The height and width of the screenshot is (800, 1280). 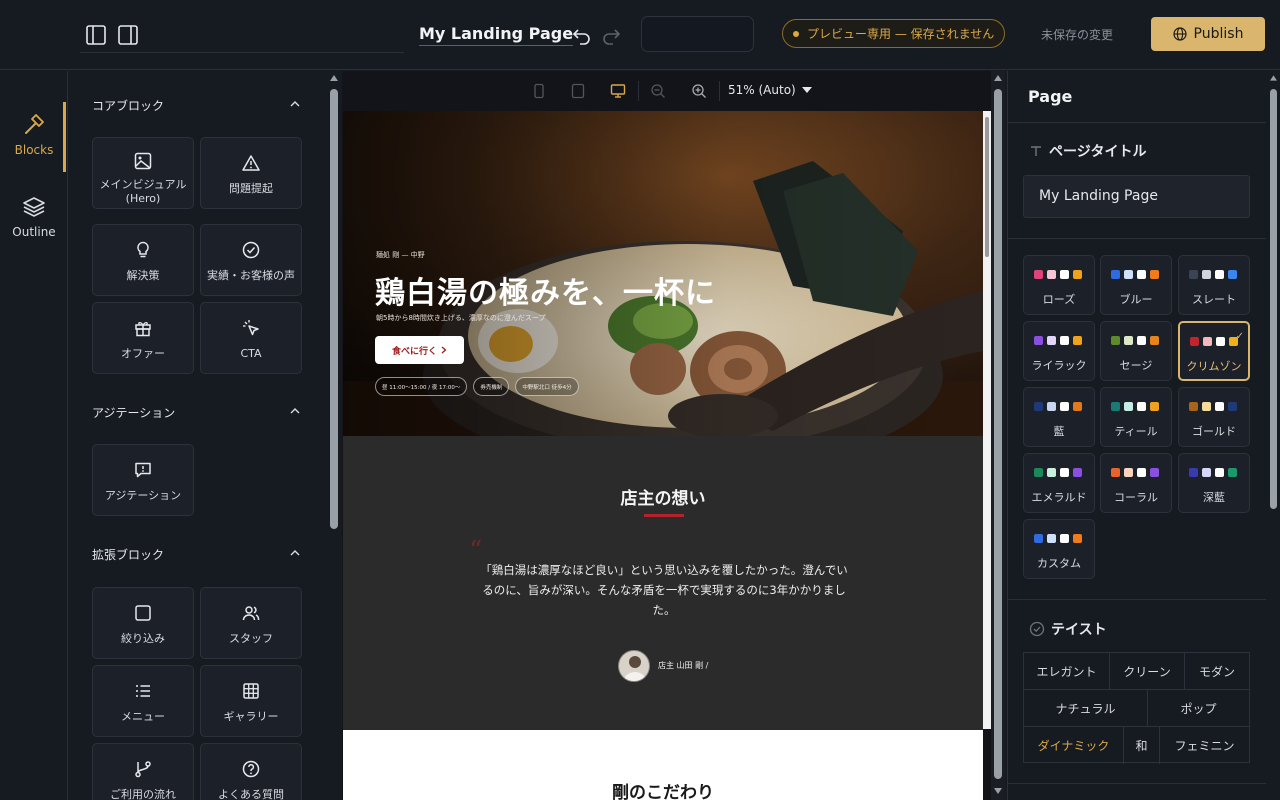 I want to click on toolbar-divider, so click(x=719, y=91).